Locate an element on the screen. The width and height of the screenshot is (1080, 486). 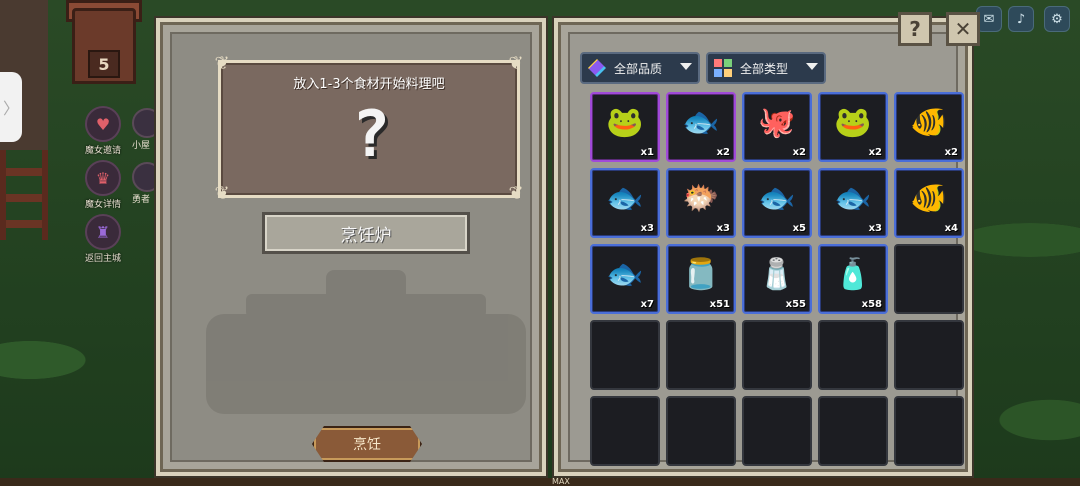
item-count: x4 is located at coordinates (951, 228).